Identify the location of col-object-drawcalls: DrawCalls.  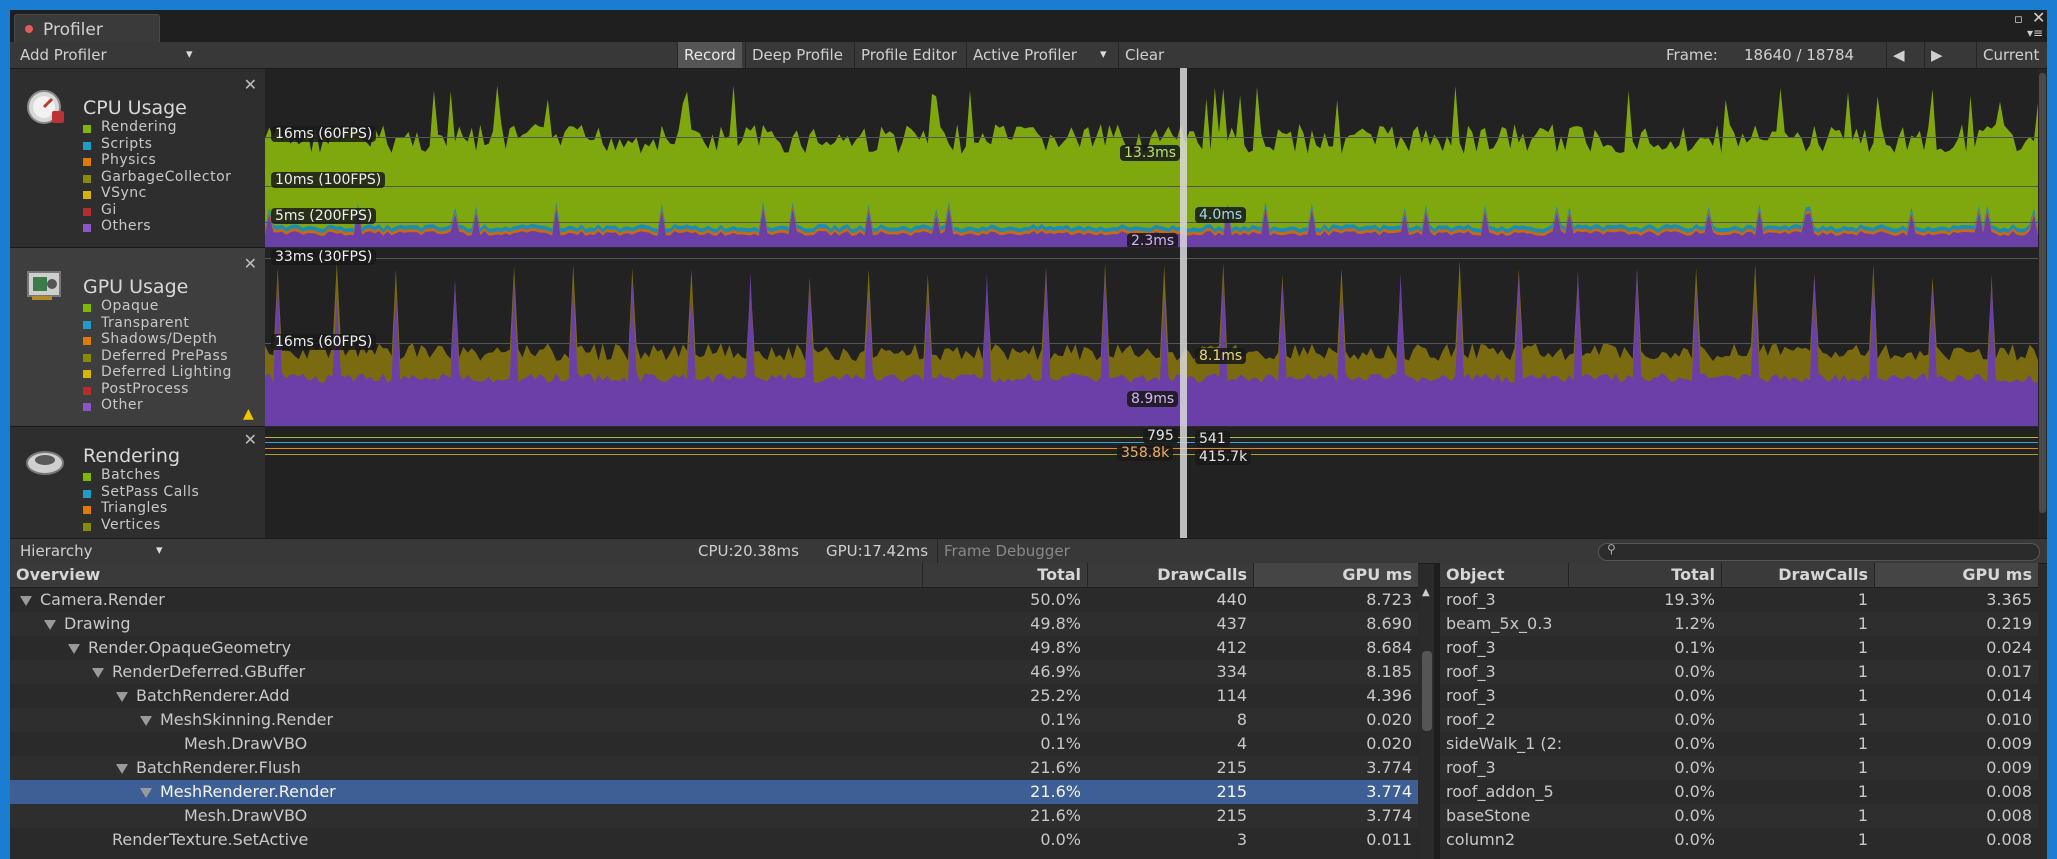
(1797, 575).